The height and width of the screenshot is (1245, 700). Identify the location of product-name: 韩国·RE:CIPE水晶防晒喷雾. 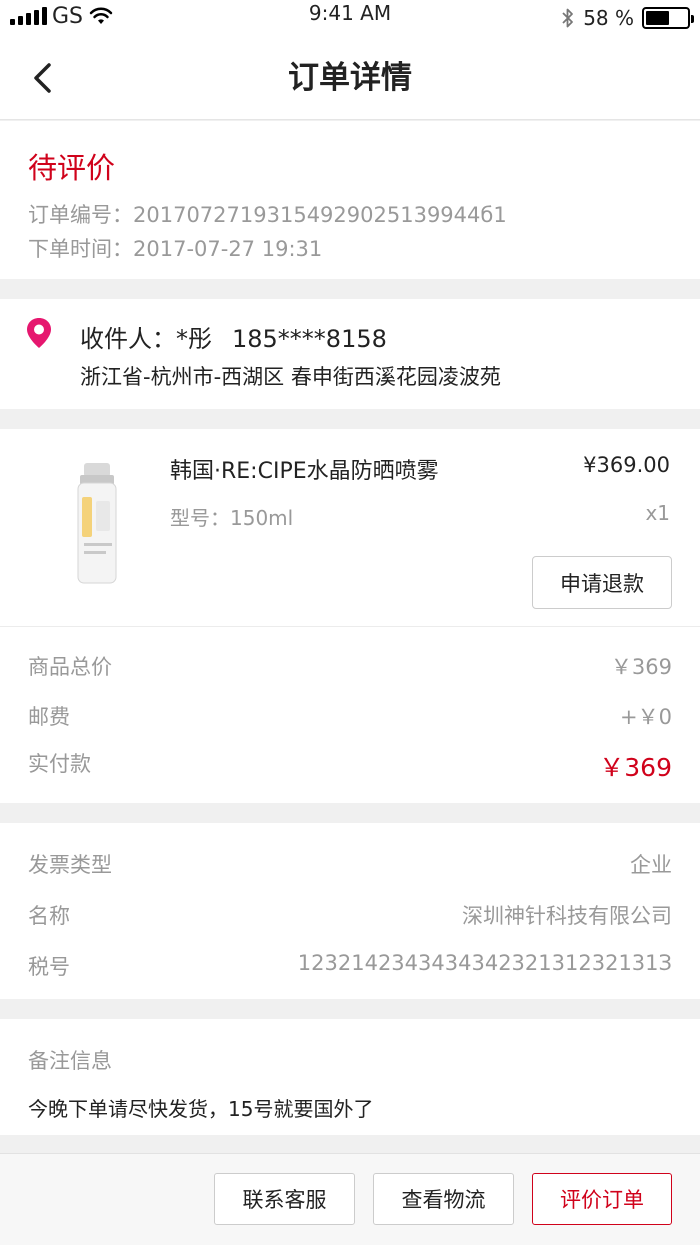
(304, 469).